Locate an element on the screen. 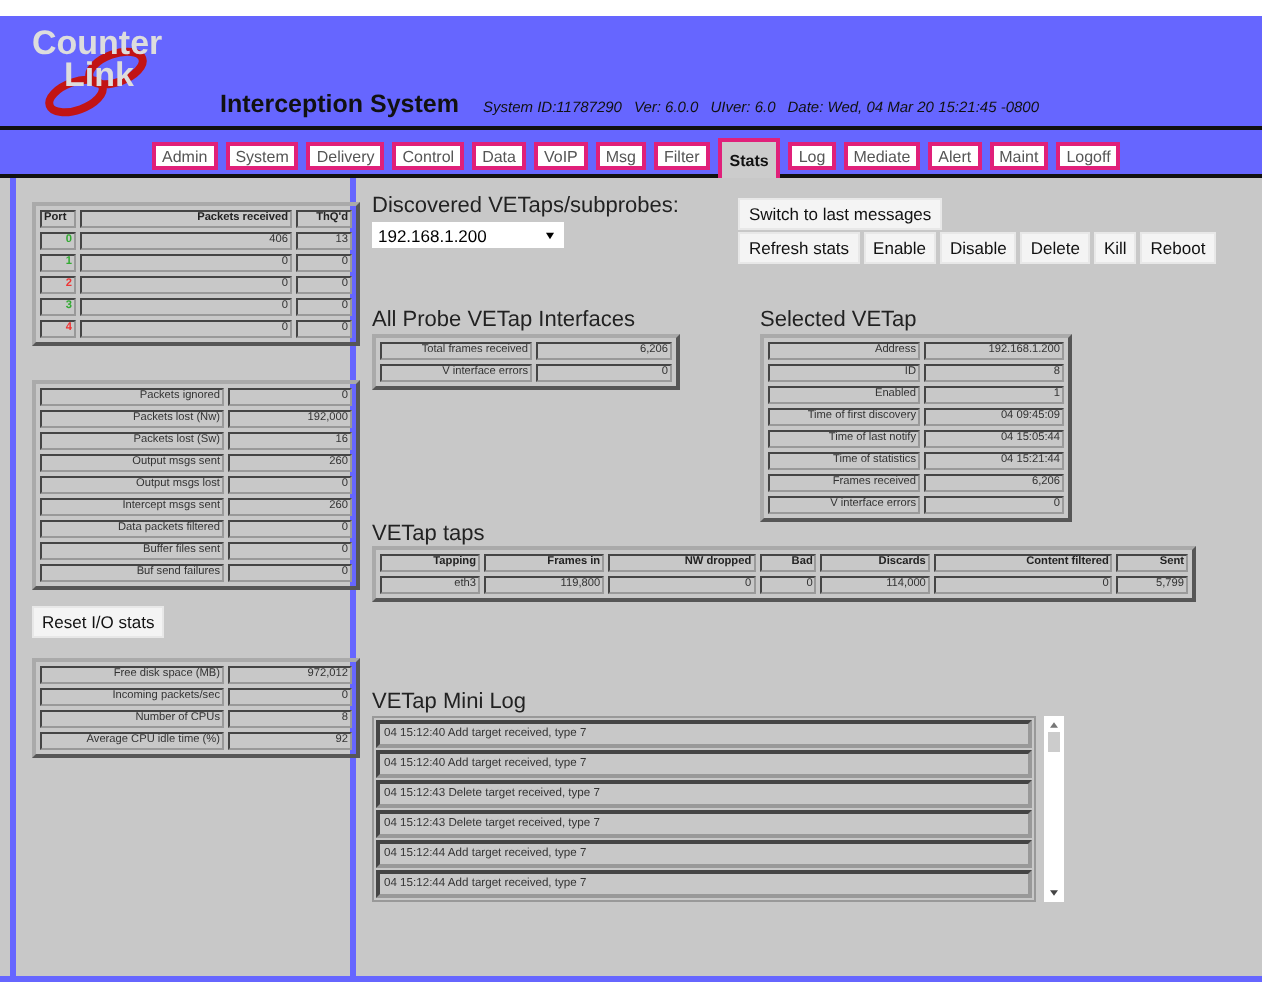 Image resolution: width=1262 pixels, height=982 pixels. scrollbar is located at coordinates (1054, 809).